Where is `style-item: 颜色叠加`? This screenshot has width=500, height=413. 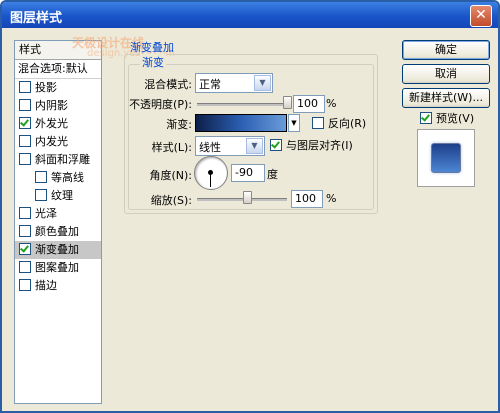
style-item: 颜色叠加 is located at coordinates (58, 232).